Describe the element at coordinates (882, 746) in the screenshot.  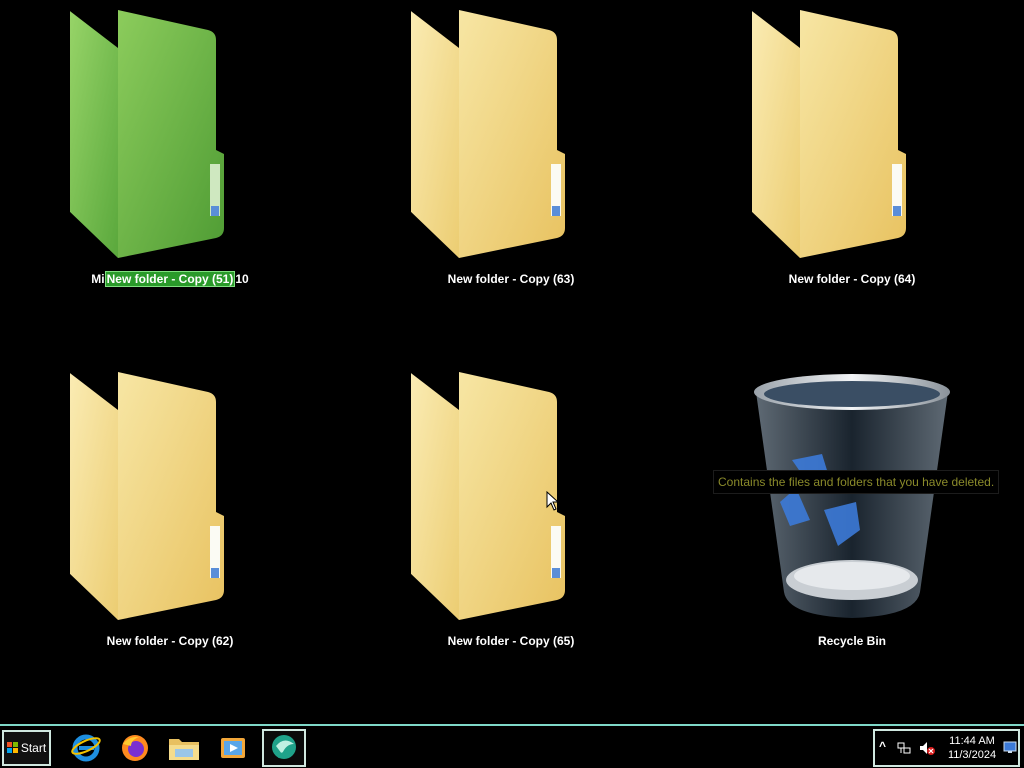
I see `show-hidden-icons-button: ^` at that location.